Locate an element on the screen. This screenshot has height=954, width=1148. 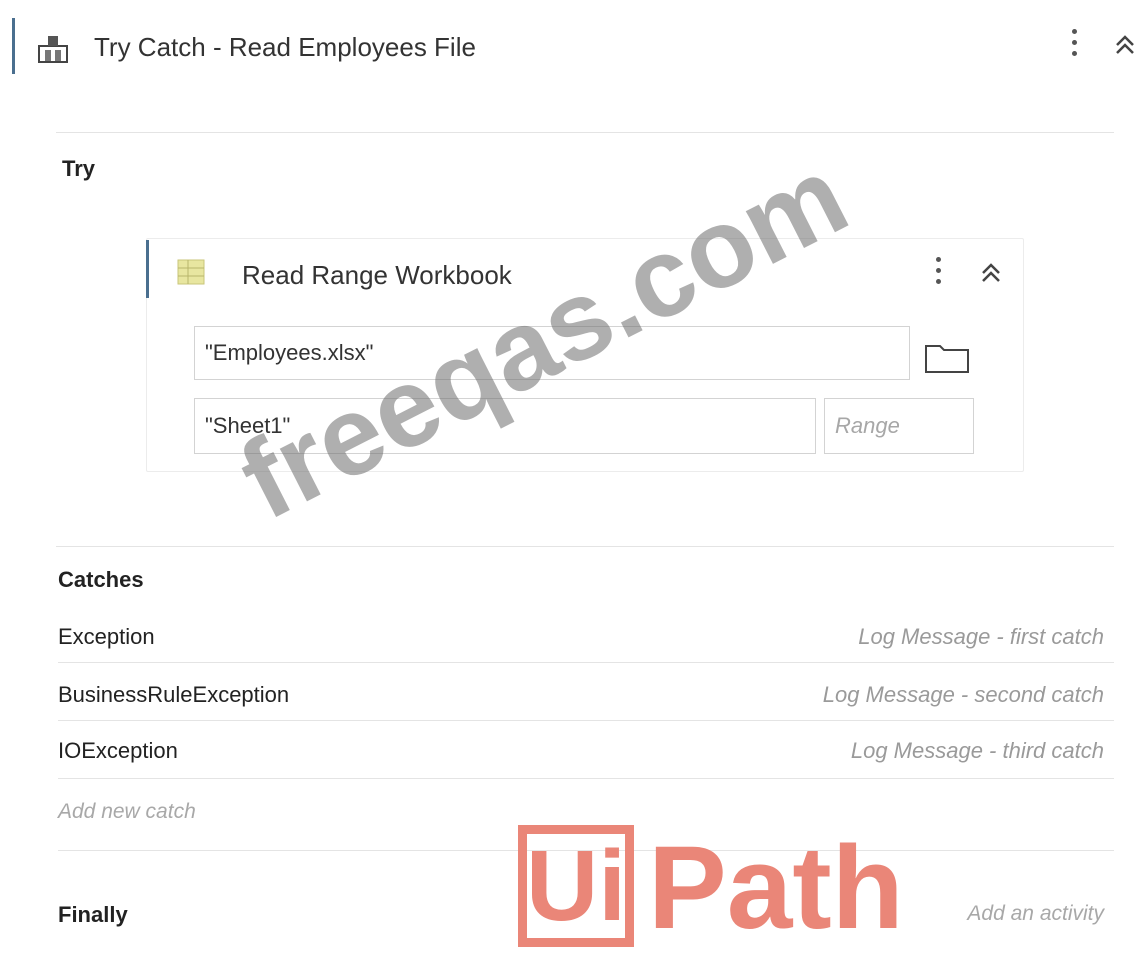
activity-accent-bar is located at coordinates (147, 269).